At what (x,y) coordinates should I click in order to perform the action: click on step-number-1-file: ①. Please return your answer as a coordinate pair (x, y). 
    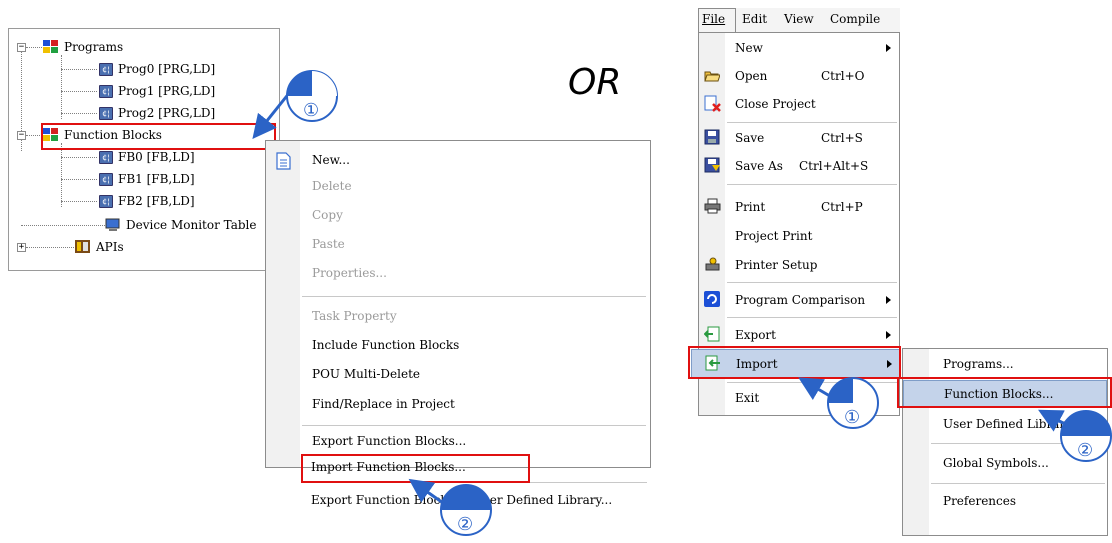
    Looking at the image, I should click on (852, 417).